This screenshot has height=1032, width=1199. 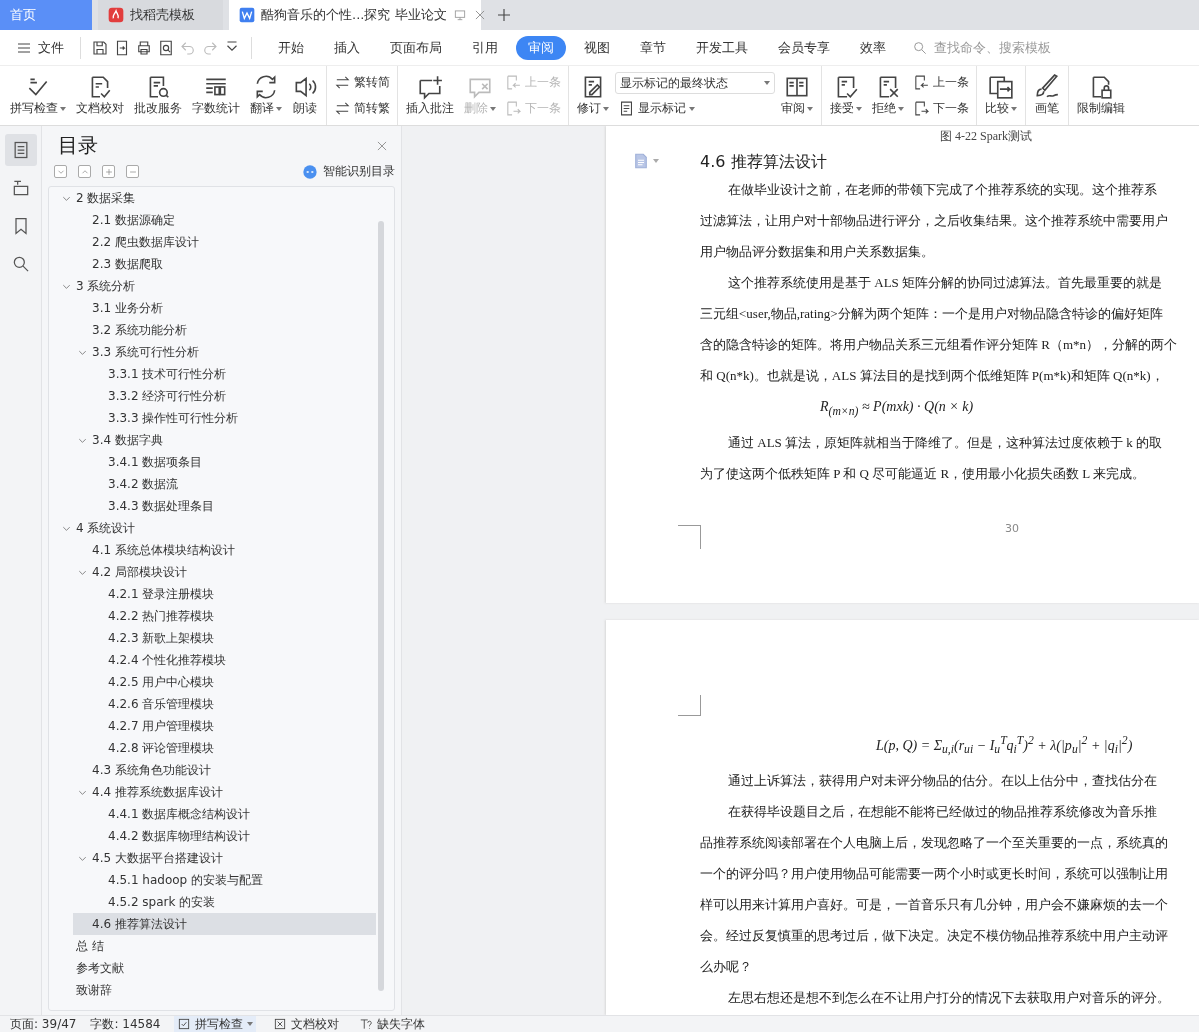 I want to click on ribbon-button: 文档校对, so click(x=100, y=95).